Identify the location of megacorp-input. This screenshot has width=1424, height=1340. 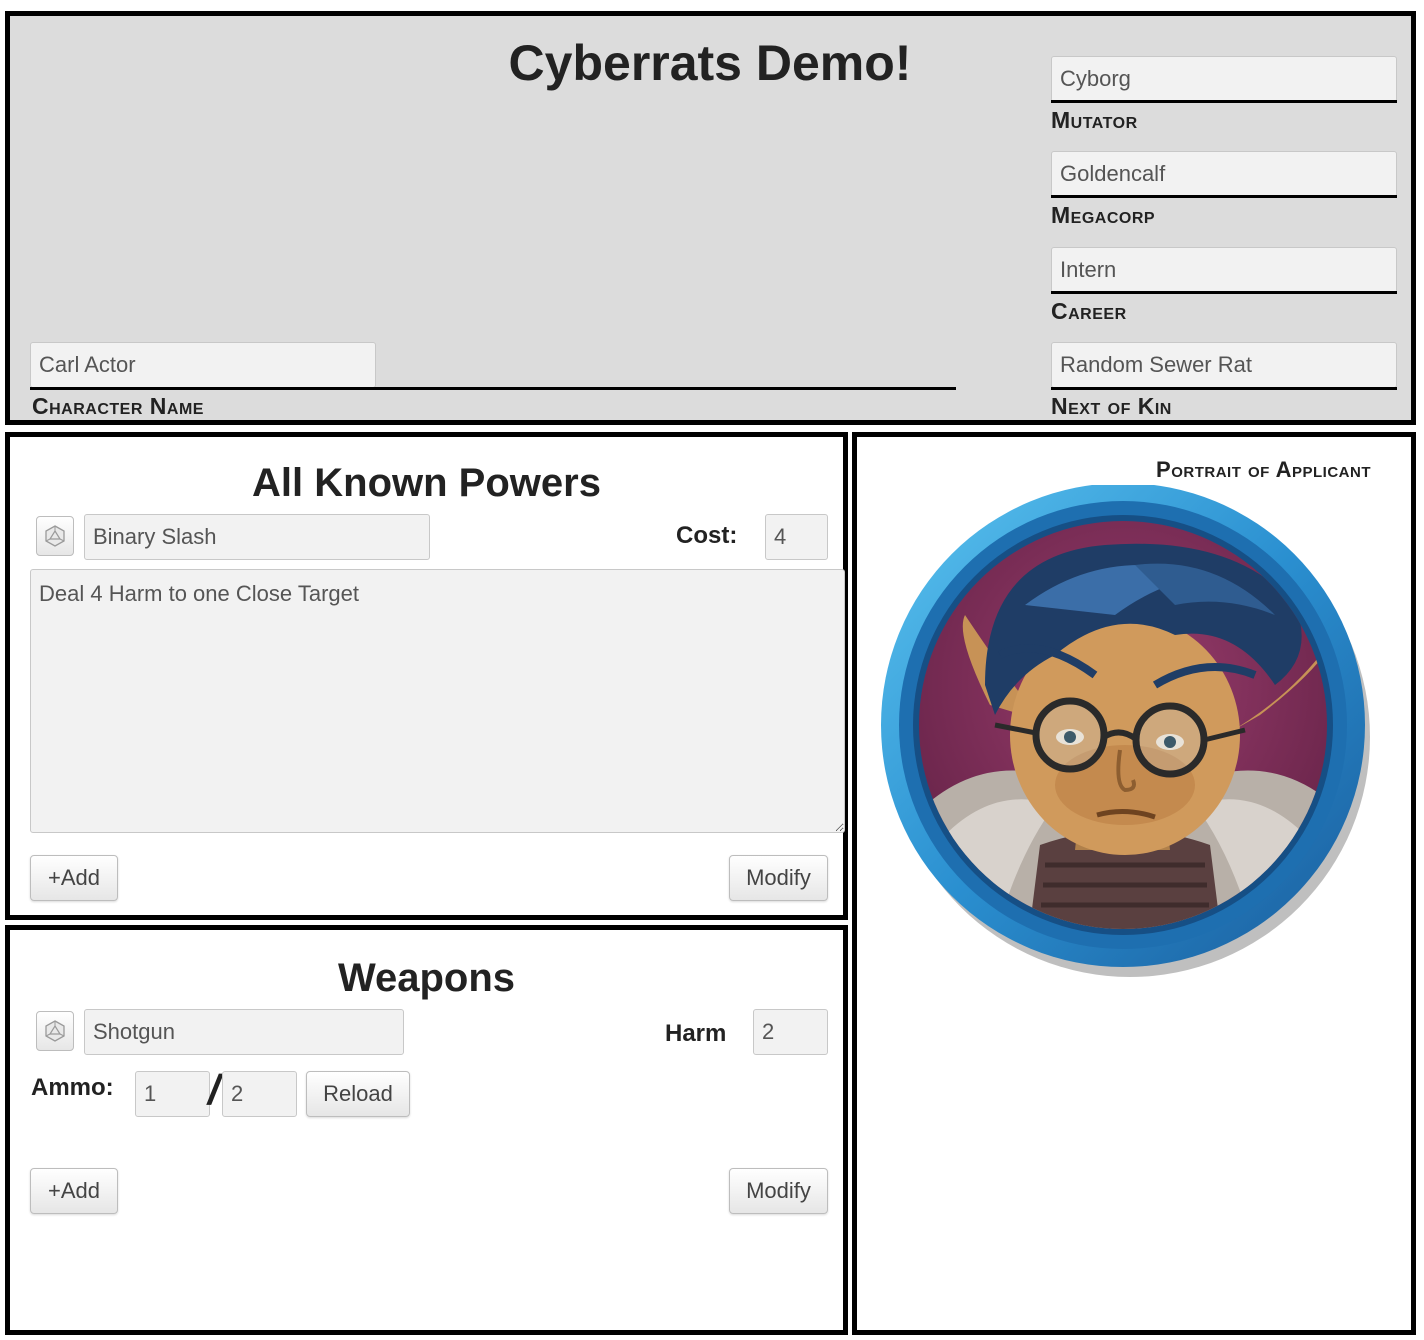
(1224, 174).